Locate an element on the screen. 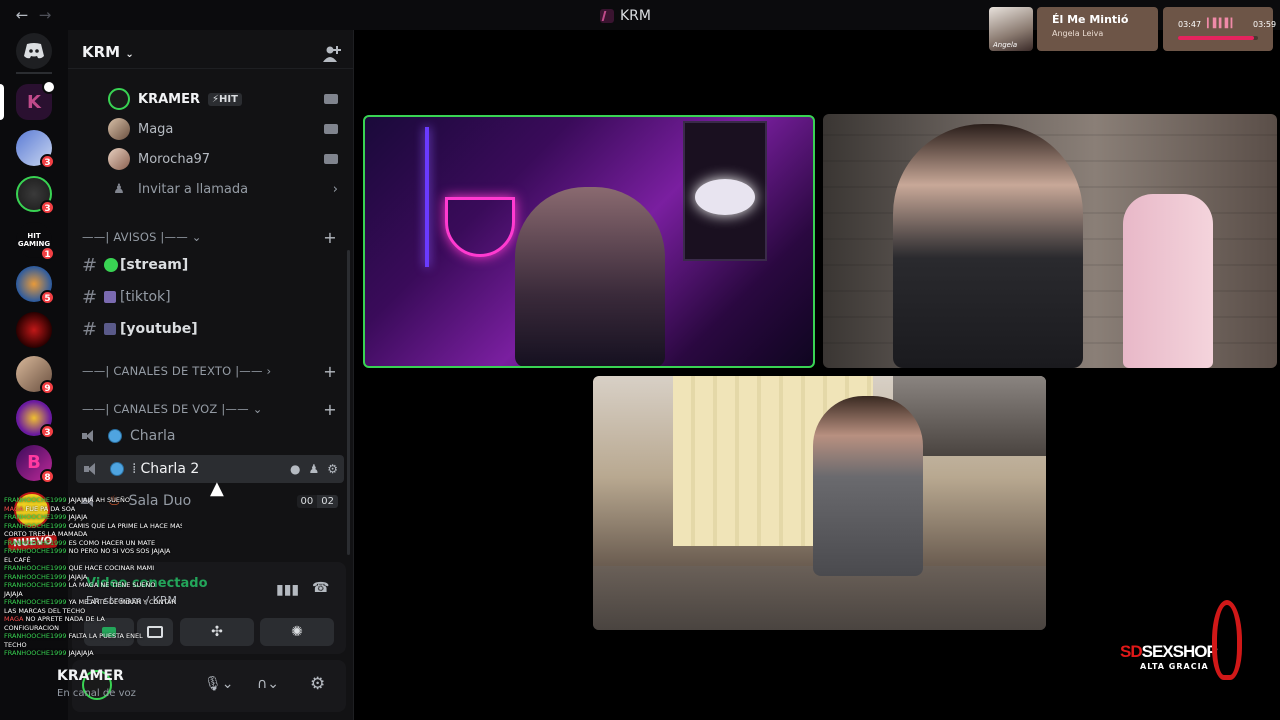  chat-text: LA MAGA NE TIENE SUEÑO is located at coordinates (112, 585).